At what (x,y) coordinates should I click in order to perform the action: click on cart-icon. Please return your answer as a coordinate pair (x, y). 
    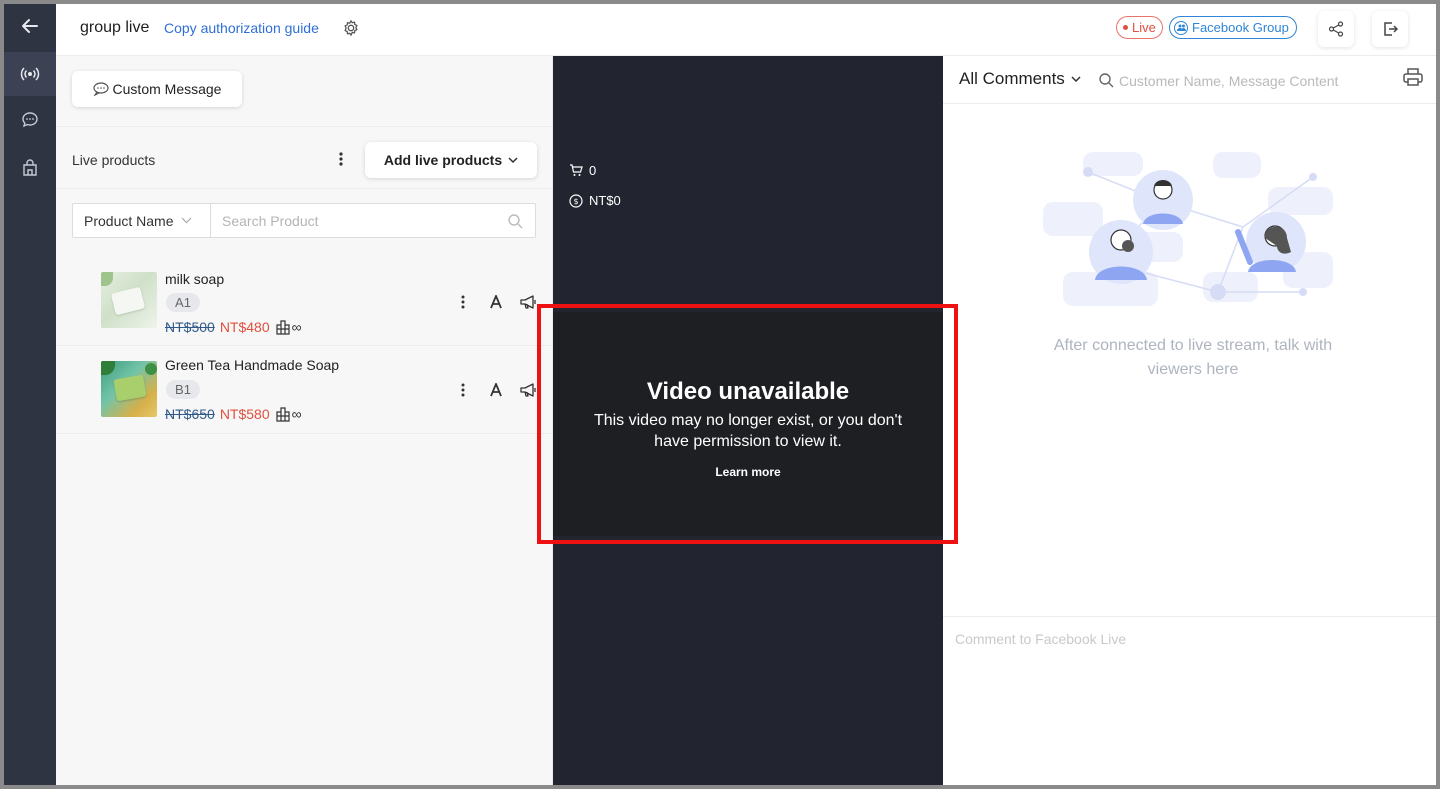
    Looking at the image, I should click on (576, 170).